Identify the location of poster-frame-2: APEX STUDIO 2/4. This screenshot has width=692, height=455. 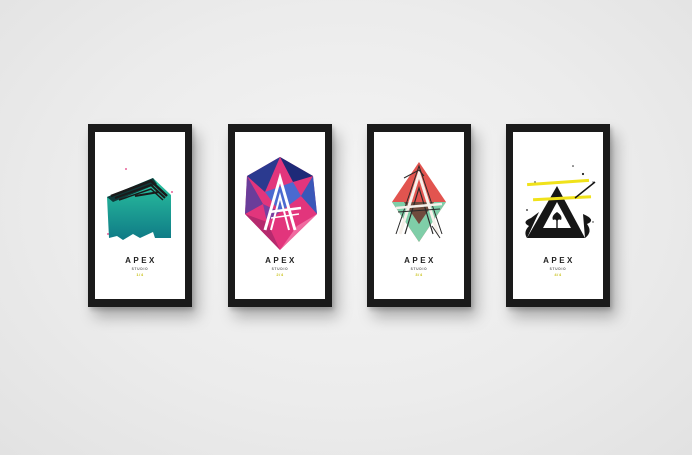
(280, 215).